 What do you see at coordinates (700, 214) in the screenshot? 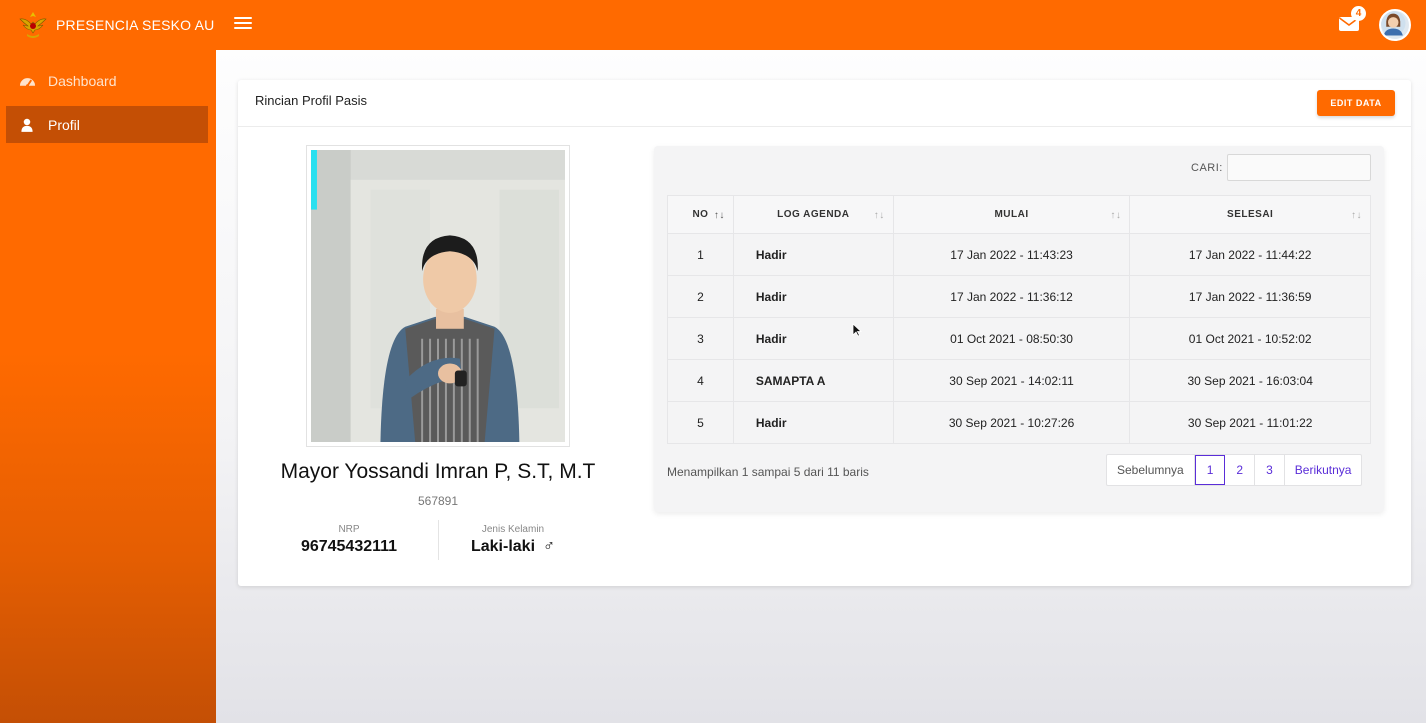
I see `column-header-no: NO ↑↓` at bounding box center [700, 214].